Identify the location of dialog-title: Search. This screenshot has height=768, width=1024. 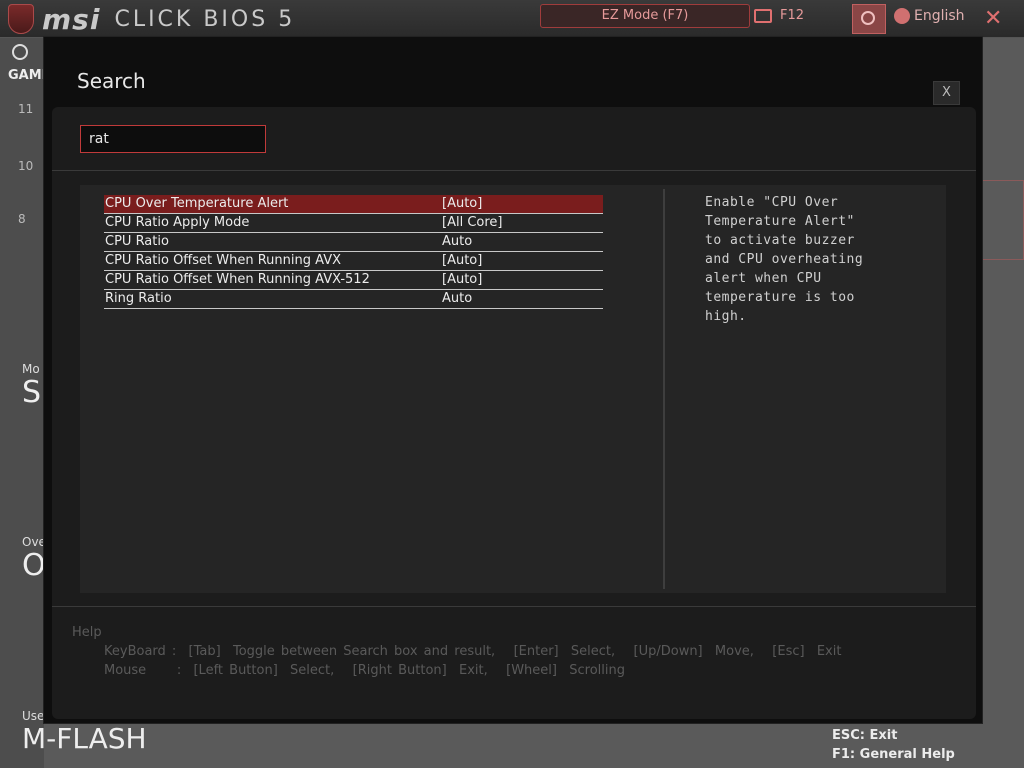
(111, 81).